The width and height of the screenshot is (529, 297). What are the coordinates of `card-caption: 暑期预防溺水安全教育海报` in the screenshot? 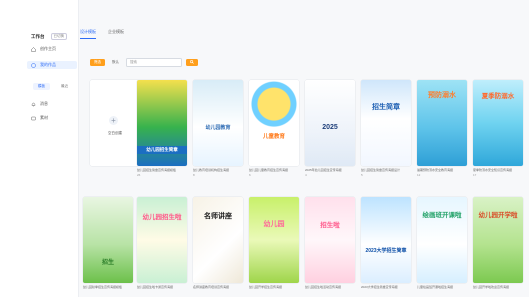 It's located at (435, 170).